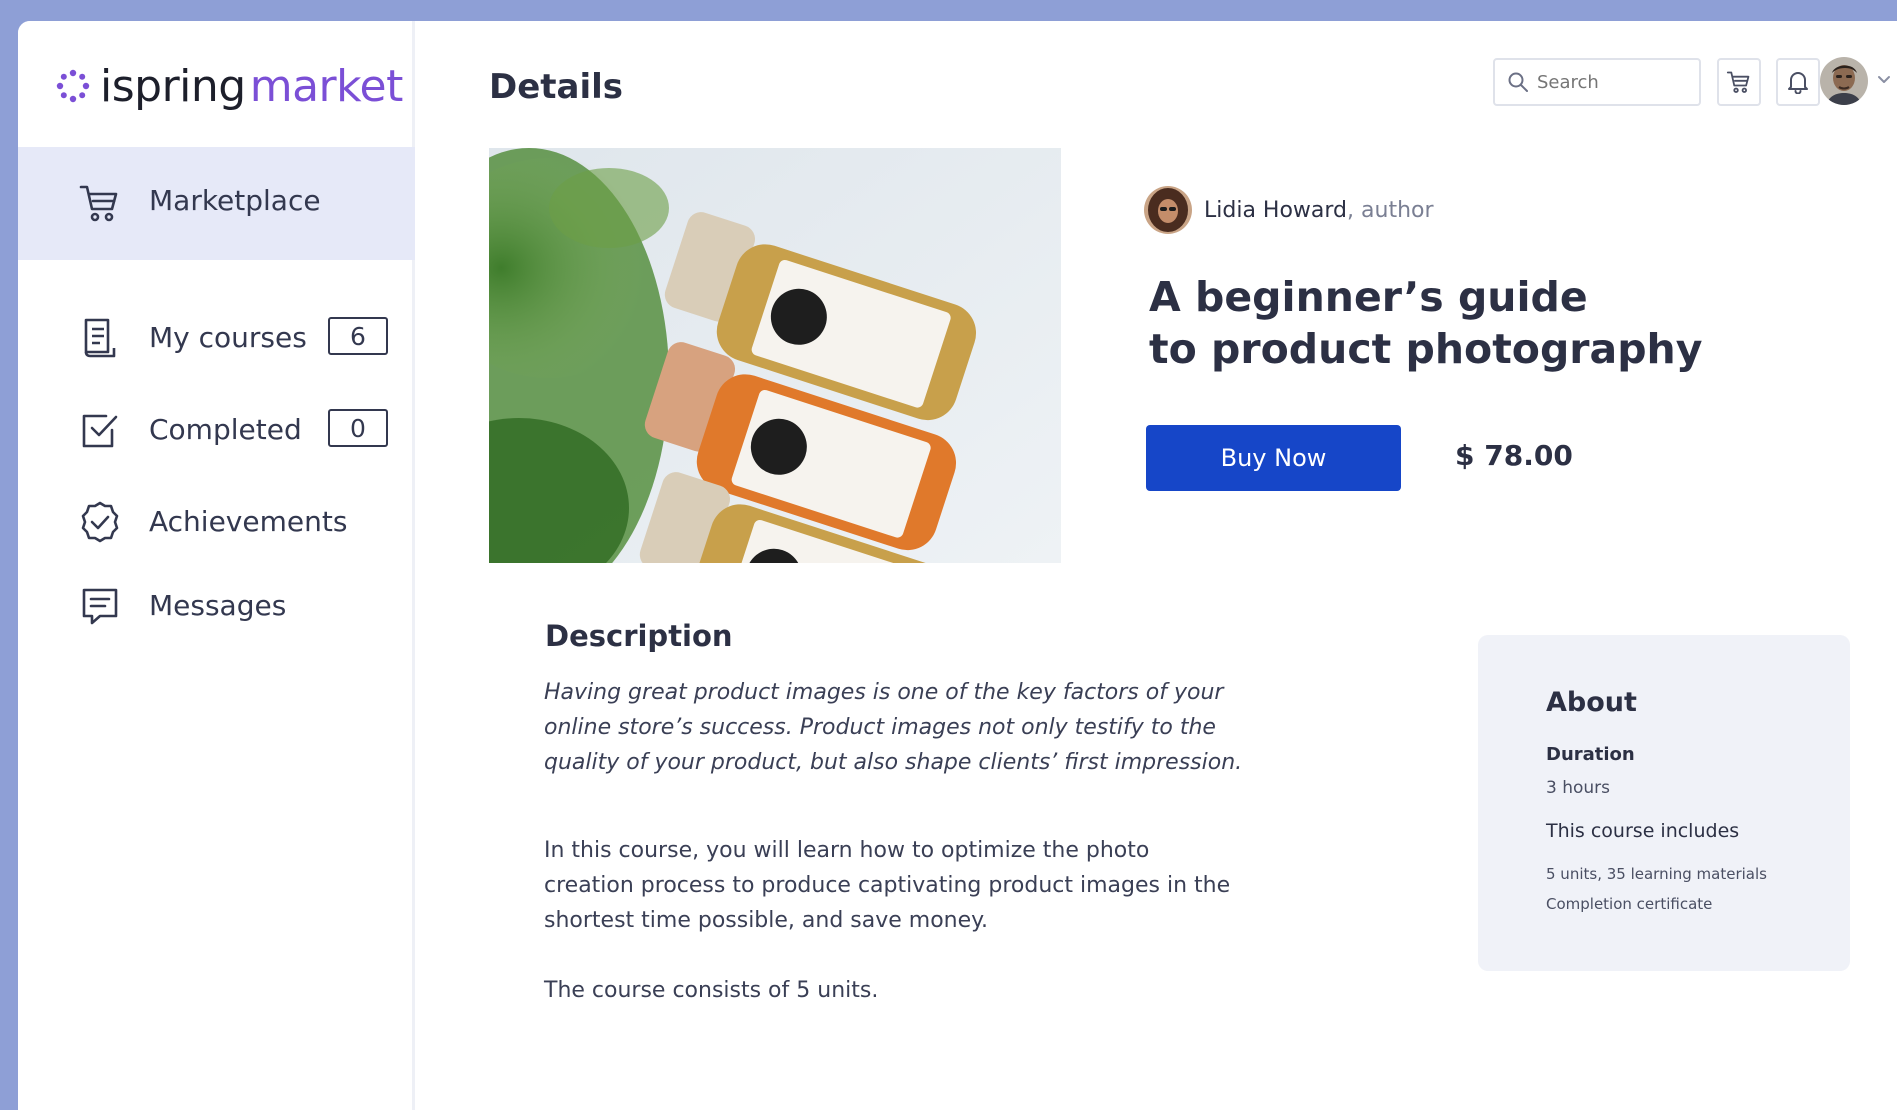 This screenshot has height=1110, width=1897. I want to click on description-units: The course consists of 5 units., so click(711, 990).